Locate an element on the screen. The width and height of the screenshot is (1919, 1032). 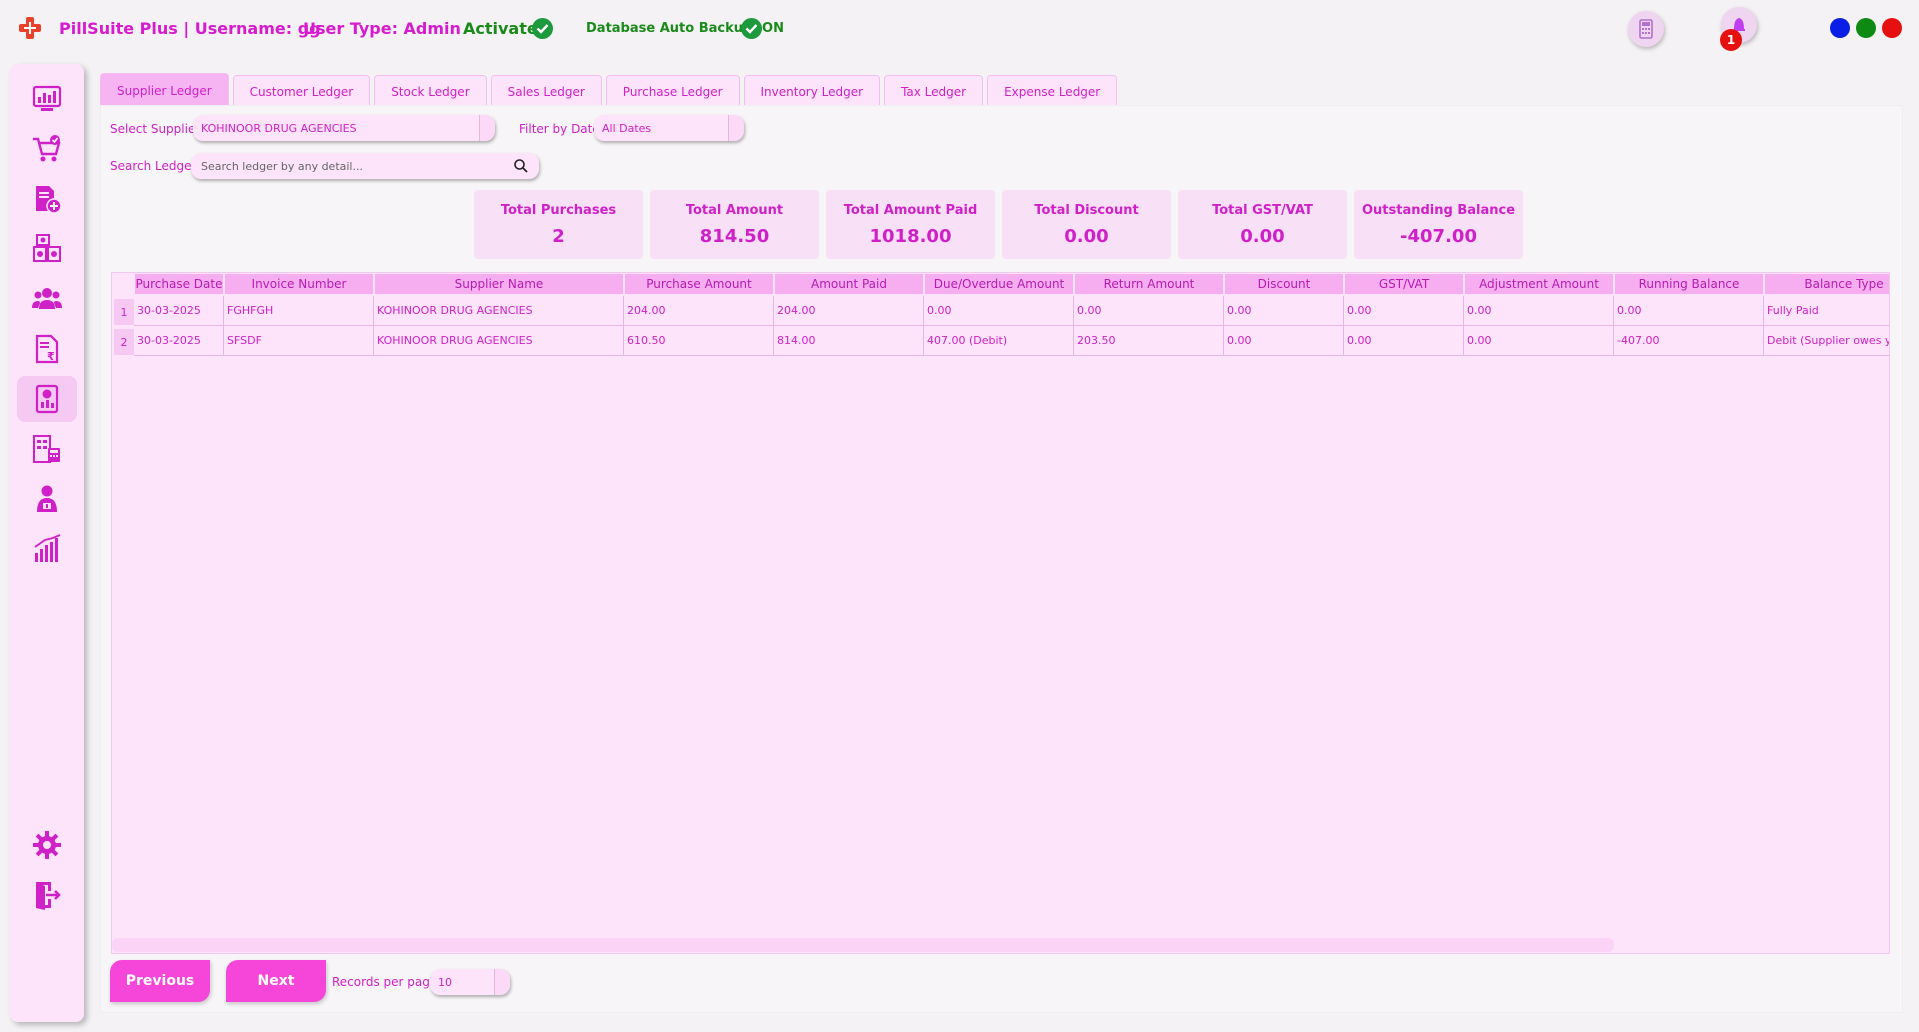
records-per-page-select: 10 is located at coordinates (470, 982).